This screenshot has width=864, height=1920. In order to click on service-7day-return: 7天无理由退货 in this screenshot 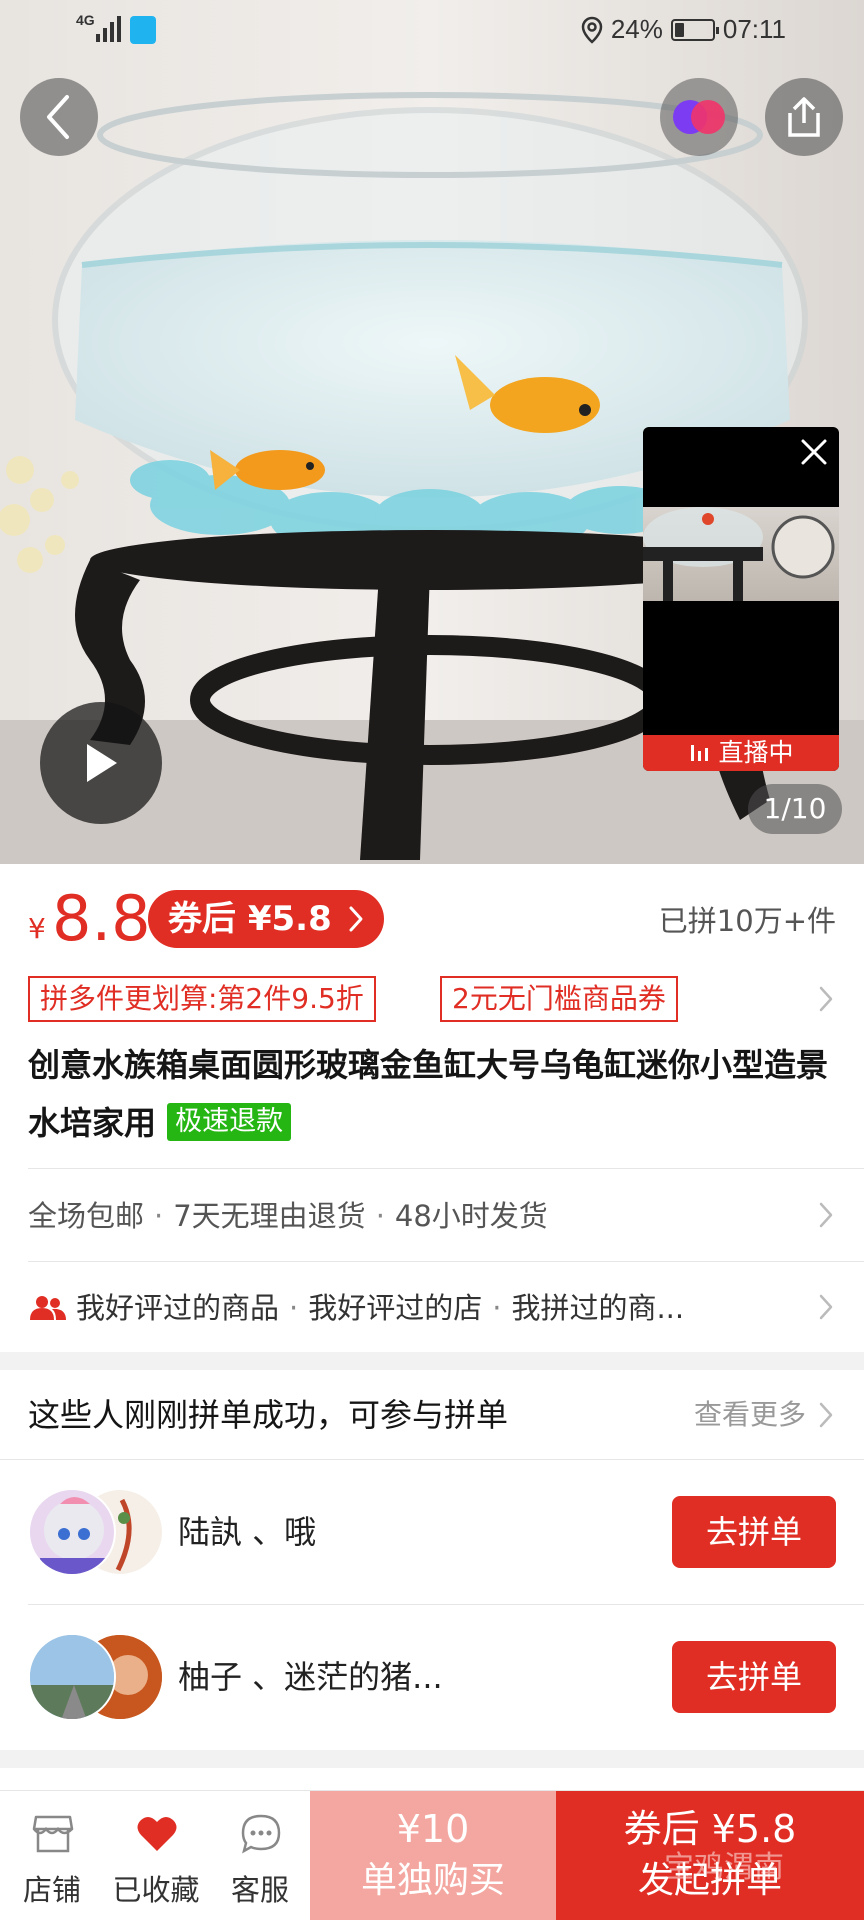, I will do `click(269, 1216)`.